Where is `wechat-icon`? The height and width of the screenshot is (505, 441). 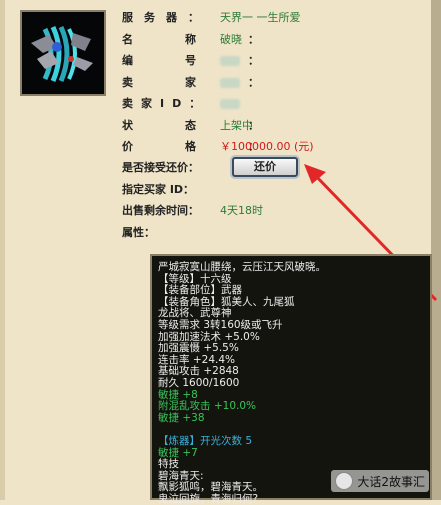
wechat-icon is located at coordinates (344, 481).